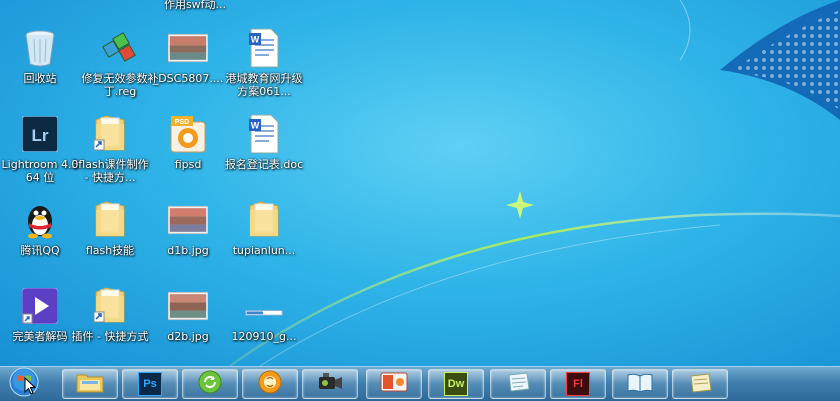 The height and width of the screenshot is (401, 840). I want to click on media-icon, so click(270, 384).